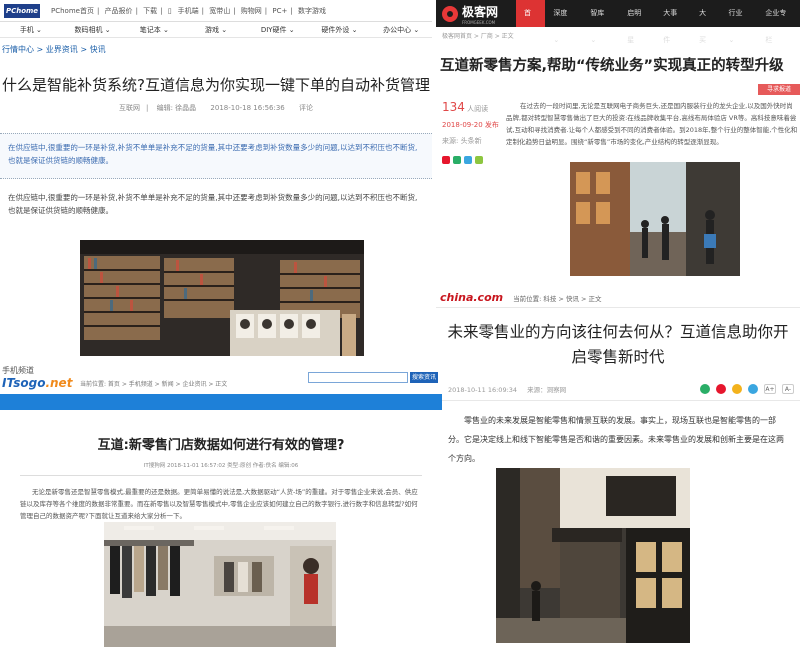 Image resolution: width=800 pixels, height=647 pixels. What do you see at coordinates (169, 10) in the screenshot?
I see `phone-icon: ▯` at bounding box center [169, 10].